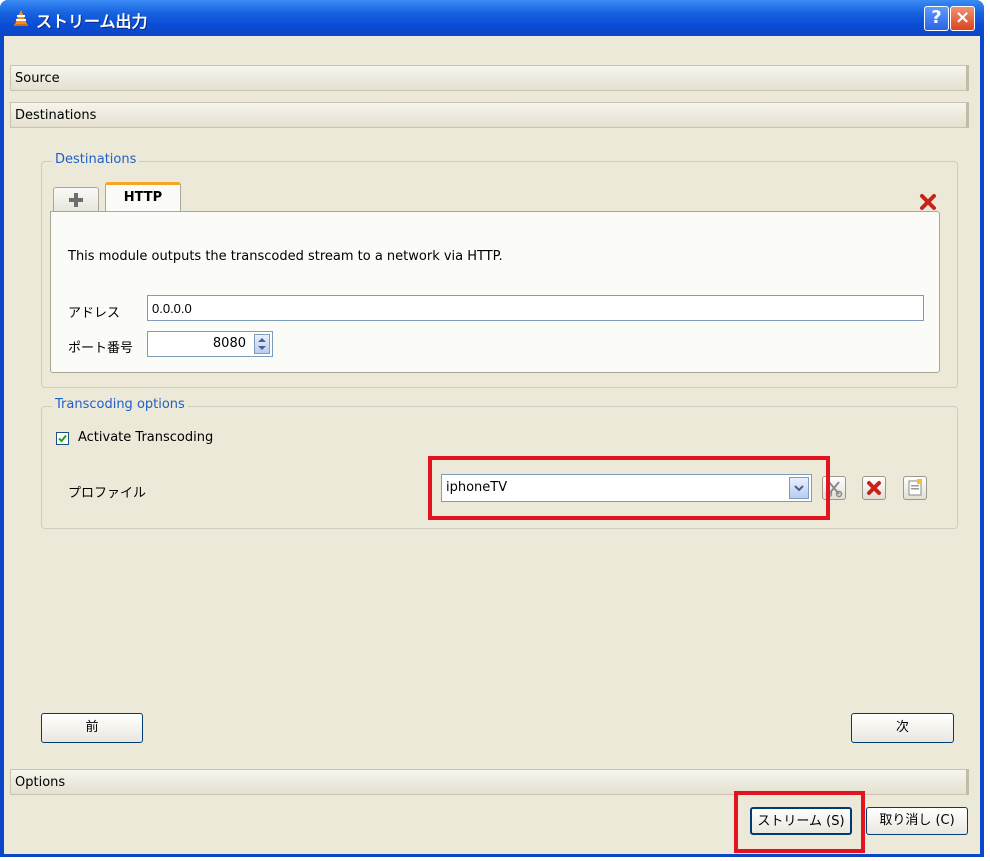 This screenshot has height=861, width=990. What do you see at coordinates (936, 18) in the screenshot?
I see `help-button: ?` at bounding box center [936, 18].